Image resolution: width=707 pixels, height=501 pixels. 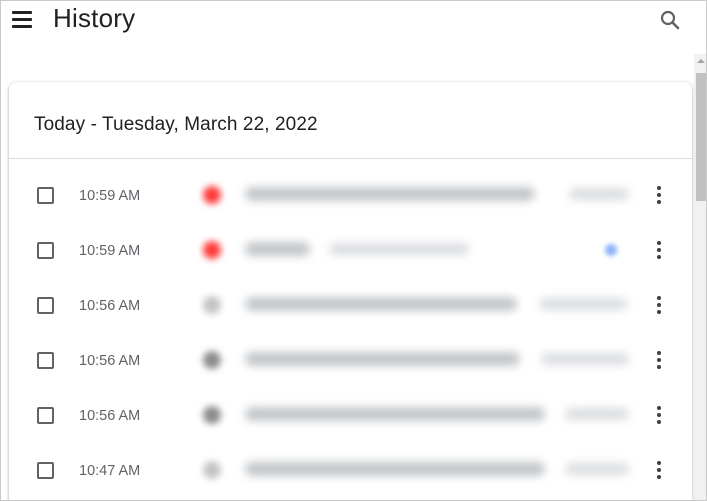 What do you see at coordinates (701, 137) in the screenshot?
I see `scrollbar-thumb` at bounding box center [701, 137].